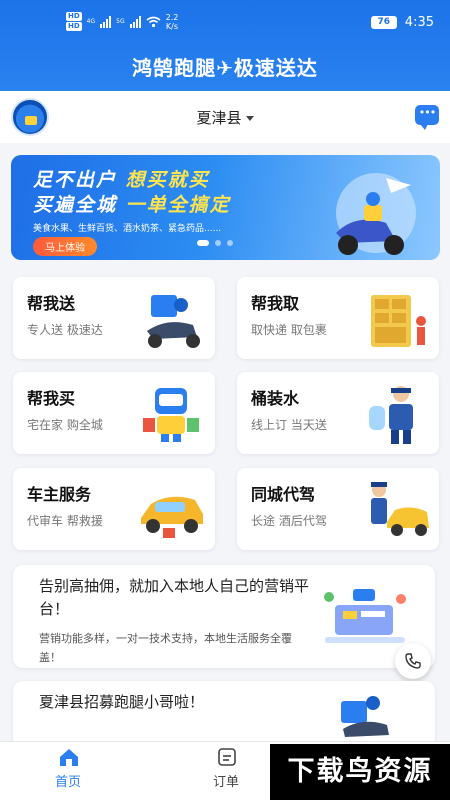 This screenshot has height=800, width=450. Describe the element at coordinates (427, 117) in the screenshot. I see `message-icon` at that location.